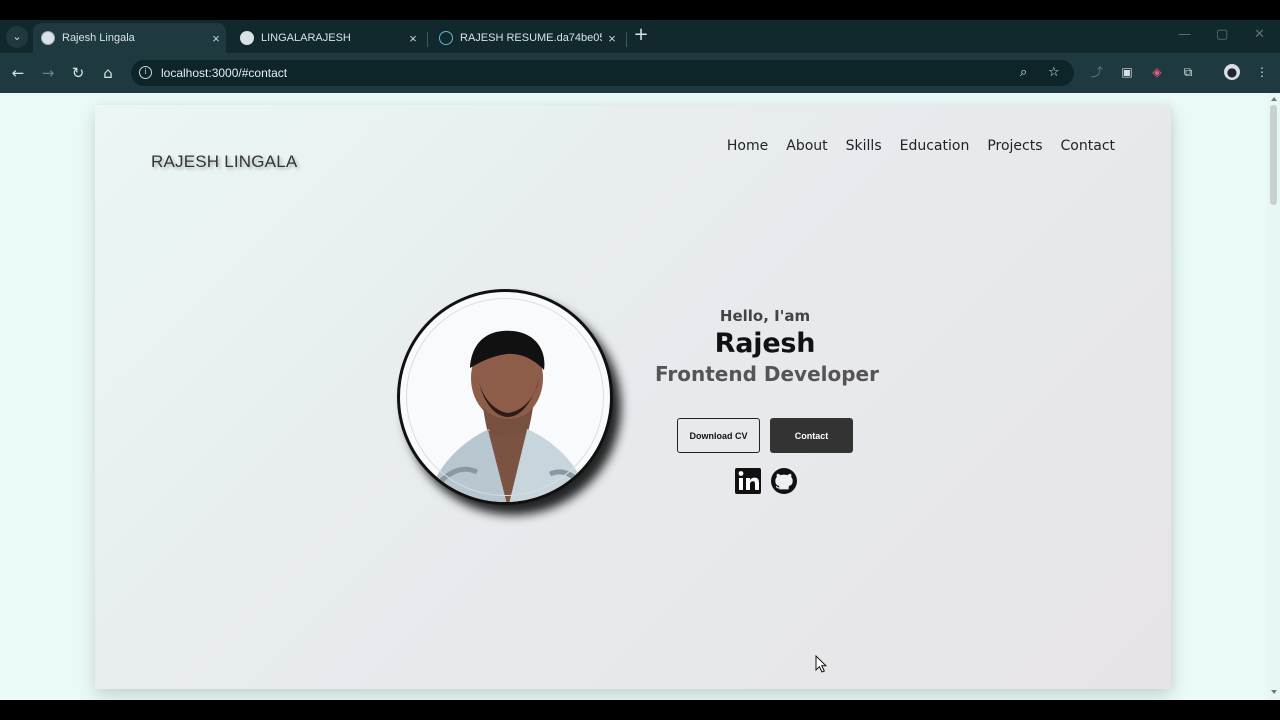 The width and height of the screenshot is (1280, 720). What do you see at coordinates (531, 38) in the screenshot?
I see `tab-title: RAJESH RESUME.da74be05ae7` at bounding box center [531, 38].